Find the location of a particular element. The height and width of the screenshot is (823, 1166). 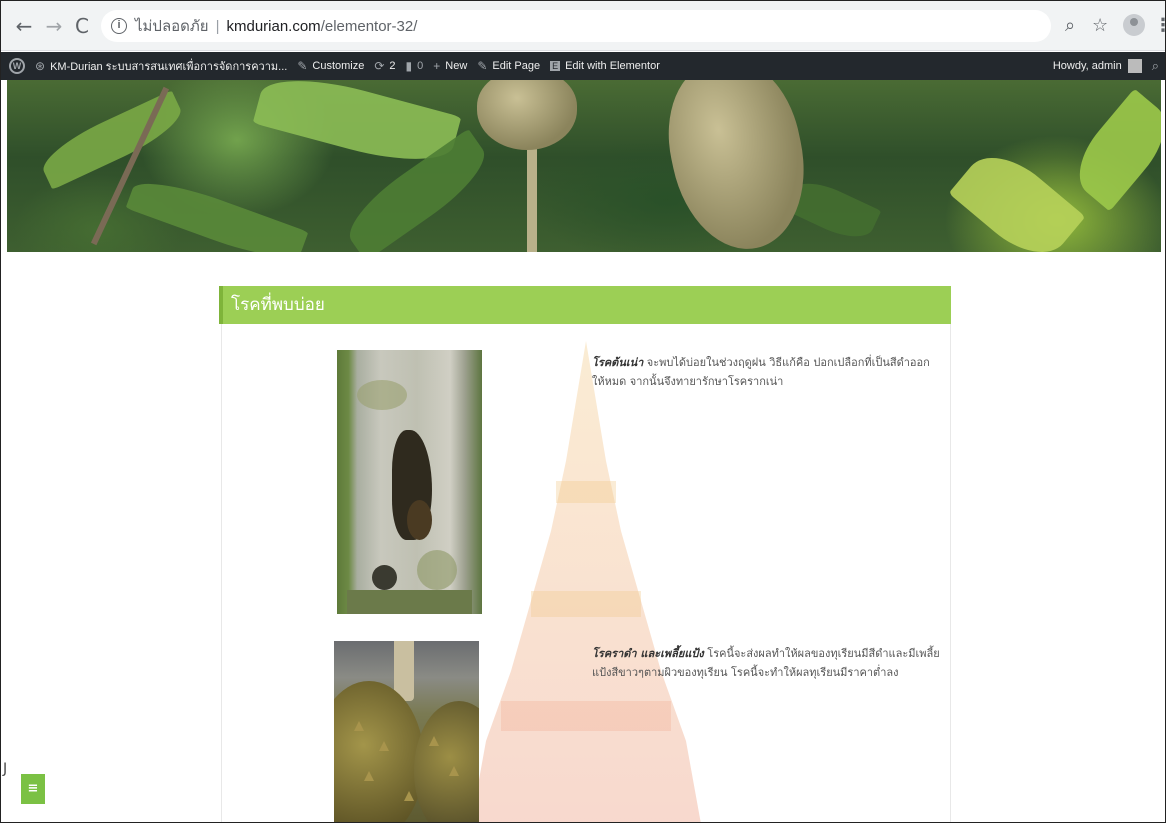

admin-updates: ⟳ 2 is located at coordinates (384, 66).